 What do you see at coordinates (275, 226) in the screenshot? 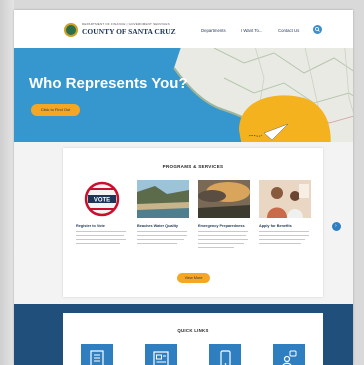
I see `program-title-benefits: Apply for Benefits` at bounding box center [275, 226].